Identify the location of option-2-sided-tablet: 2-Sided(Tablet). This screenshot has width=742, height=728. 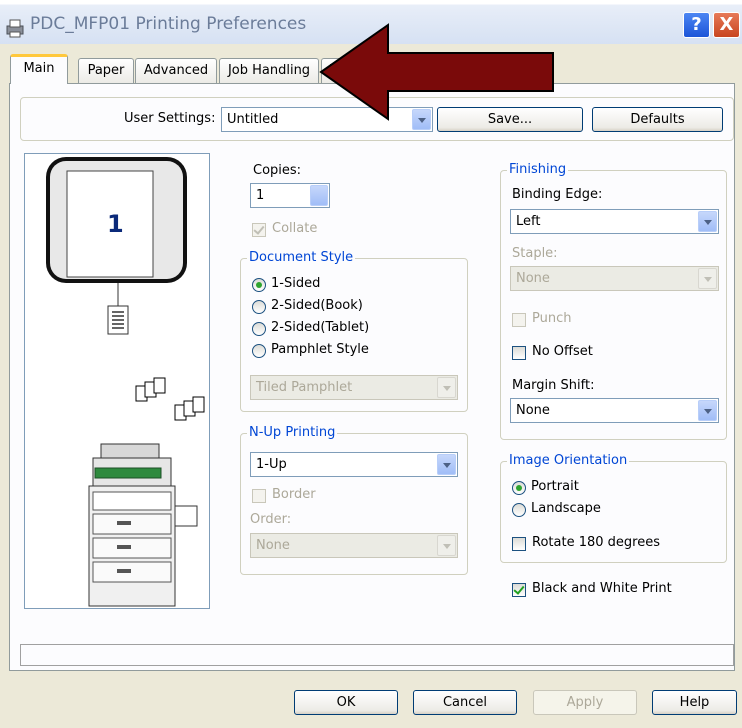
(320, 327).